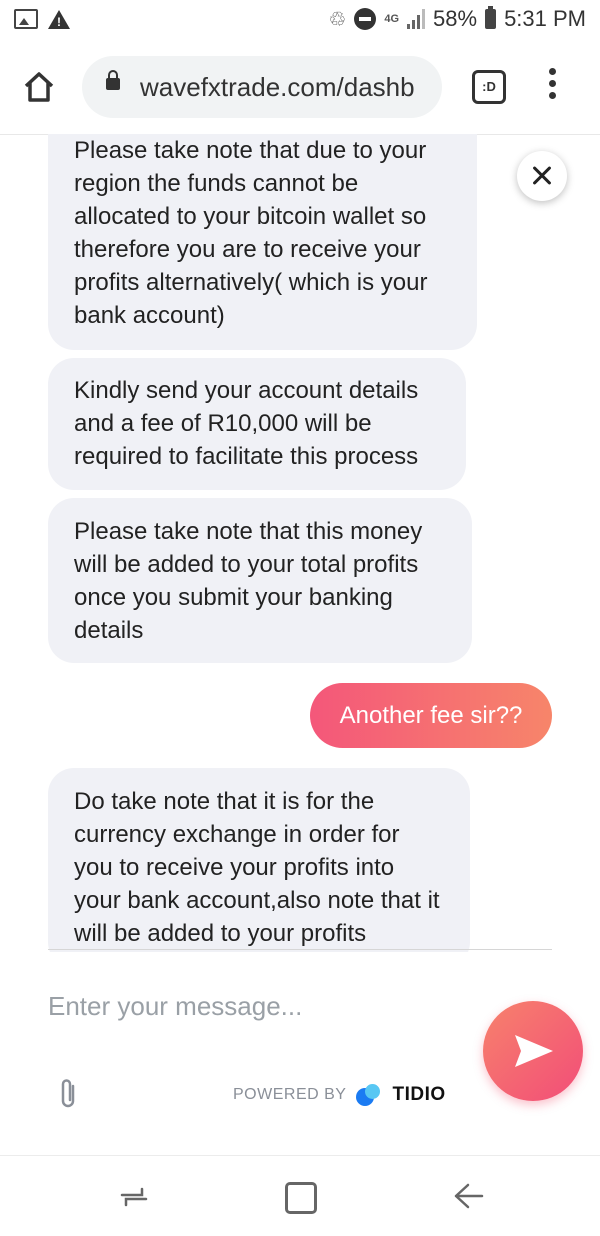  I want to click on home-icon, so click(39, 87).